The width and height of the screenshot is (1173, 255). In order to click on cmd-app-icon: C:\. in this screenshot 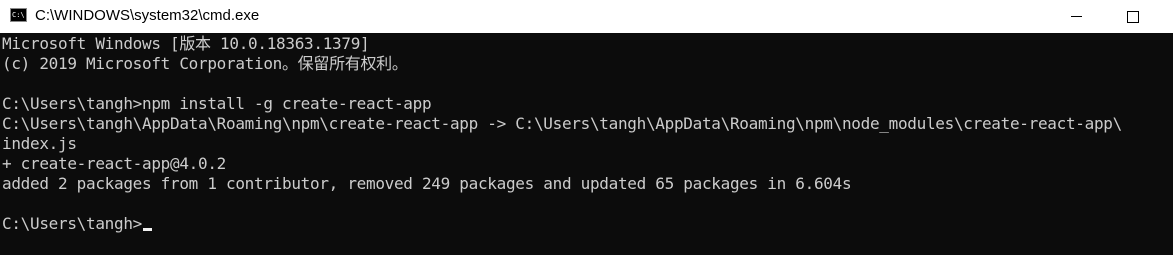, I will do `click(18, 15)`.